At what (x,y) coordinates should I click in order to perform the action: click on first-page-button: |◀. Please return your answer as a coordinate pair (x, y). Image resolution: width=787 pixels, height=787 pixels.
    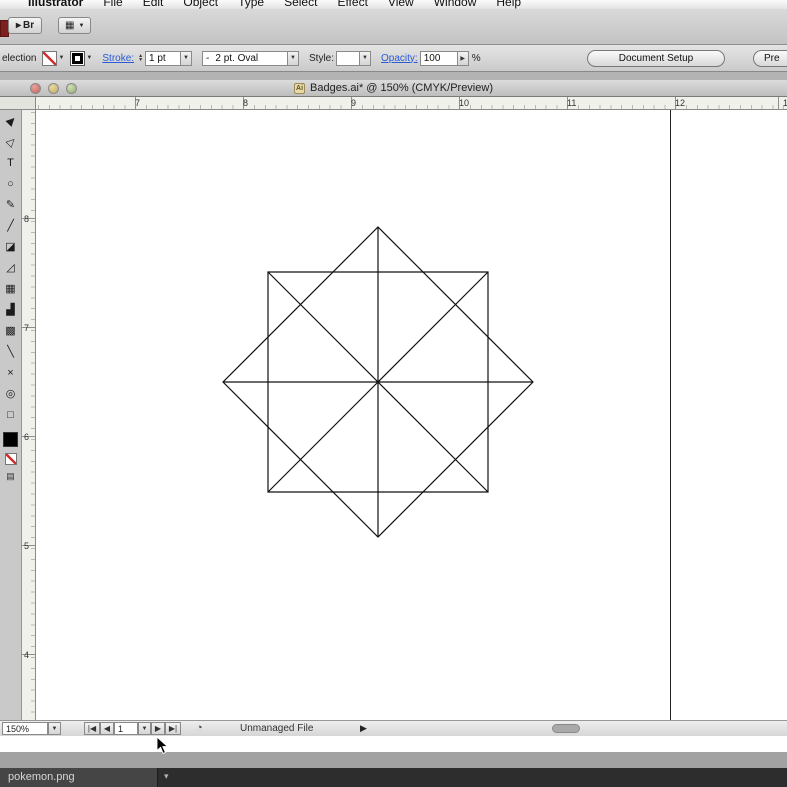
    Looking at the image, I should click on (92, 728).